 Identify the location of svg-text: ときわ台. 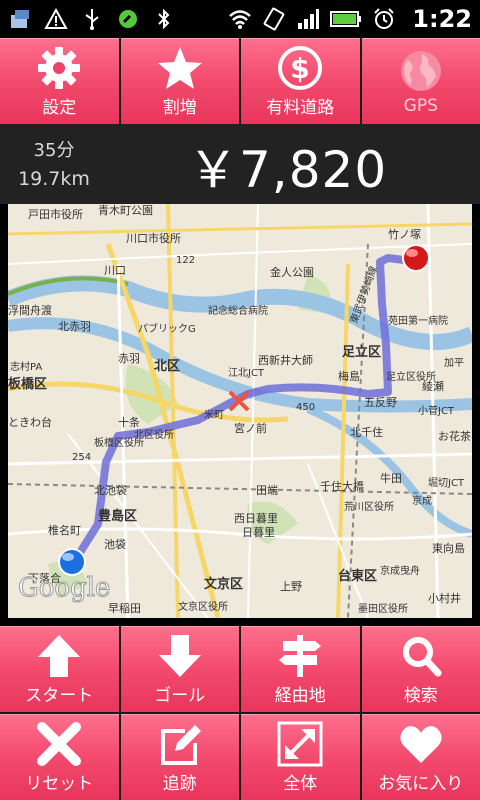
(30, 422).